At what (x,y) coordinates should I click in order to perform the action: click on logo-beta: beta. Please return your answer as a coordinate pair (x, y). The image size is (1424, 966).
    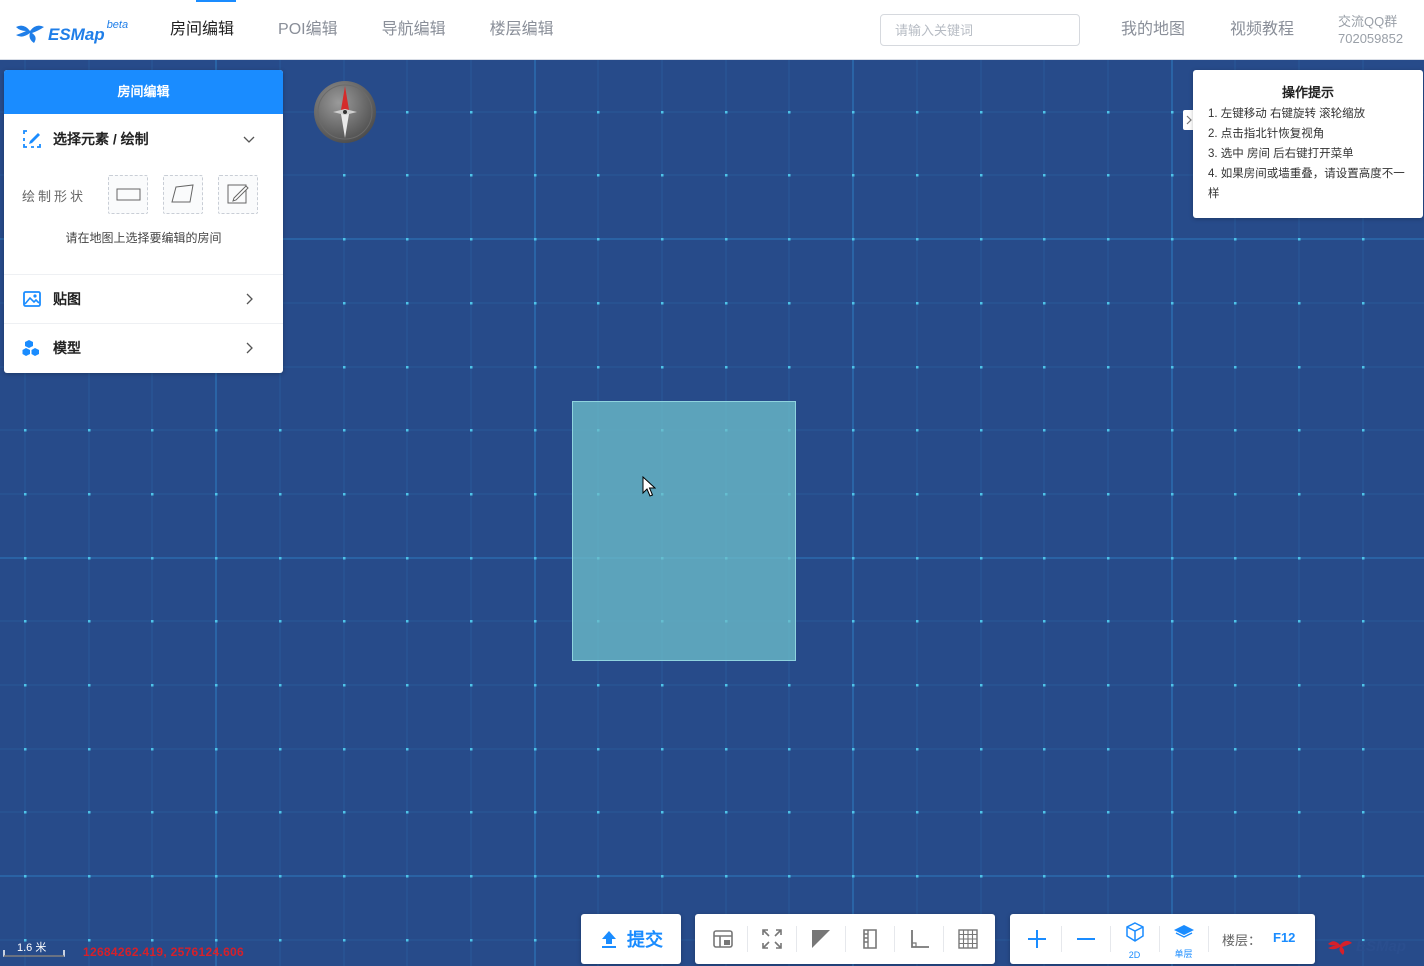
    Looking at the image, I should click on (117, 25).